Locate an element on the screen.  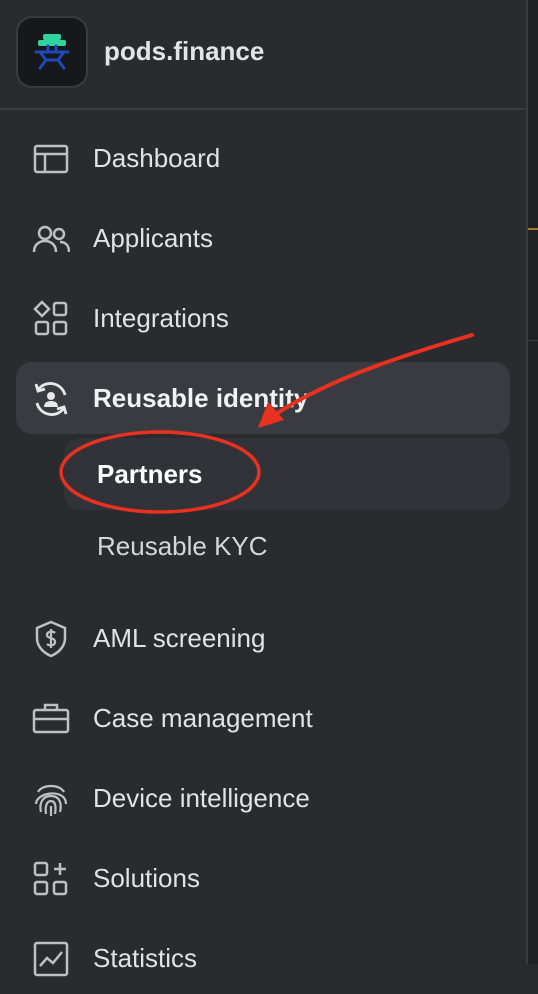
sidebar-item-device-intelligence: Device intelligence is located at coordinates (263, 798).